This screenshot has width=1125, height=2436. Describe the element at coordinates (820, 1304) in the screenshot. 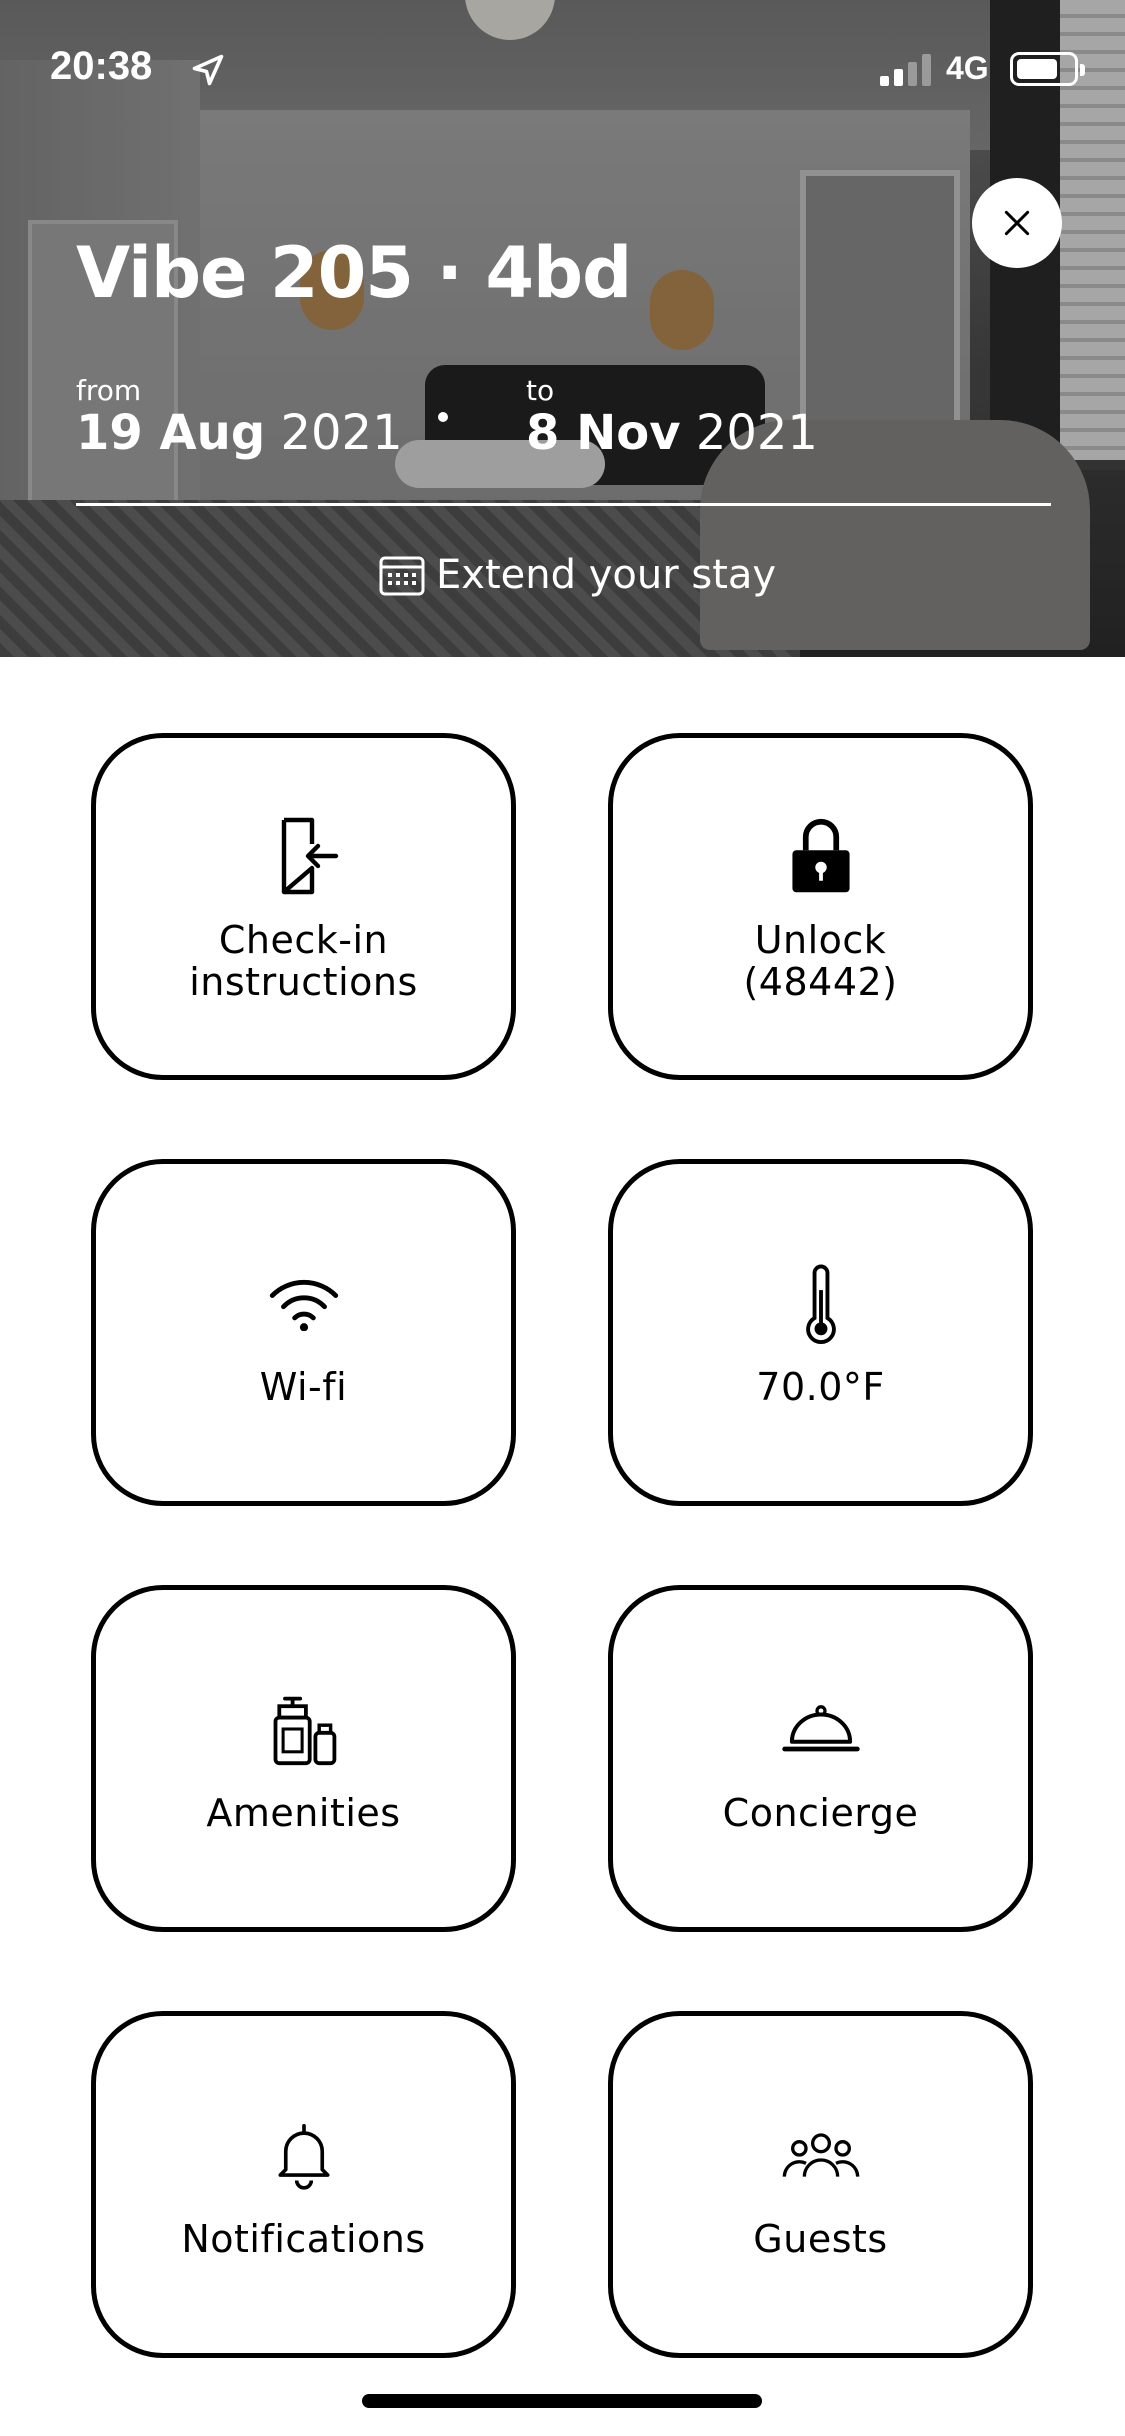

I see `thermometer-icon` at that location.